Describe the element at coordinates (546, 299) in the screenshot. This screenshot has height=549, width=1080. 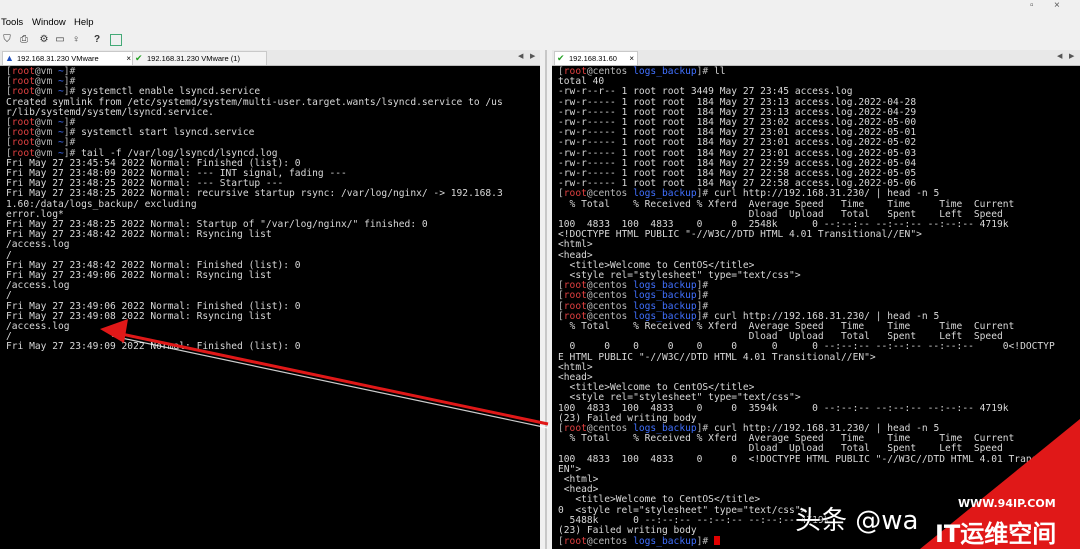
I see `pane-splitter` at that location.